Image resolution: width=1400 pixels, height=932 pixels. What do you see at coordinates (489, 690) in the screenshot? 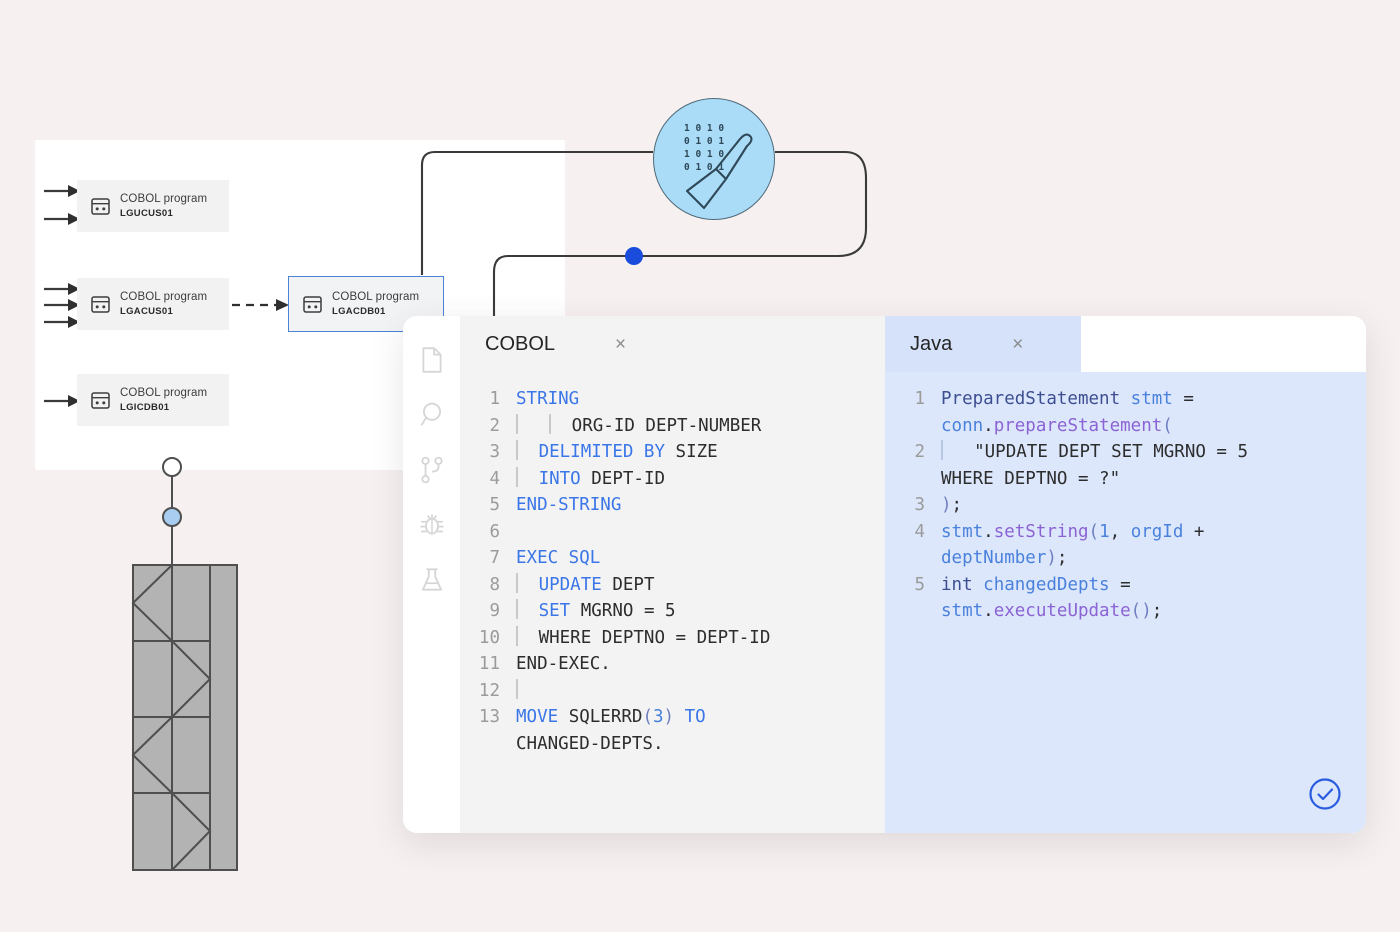
I see `line-number: 12` at bounding box center [489, 690].